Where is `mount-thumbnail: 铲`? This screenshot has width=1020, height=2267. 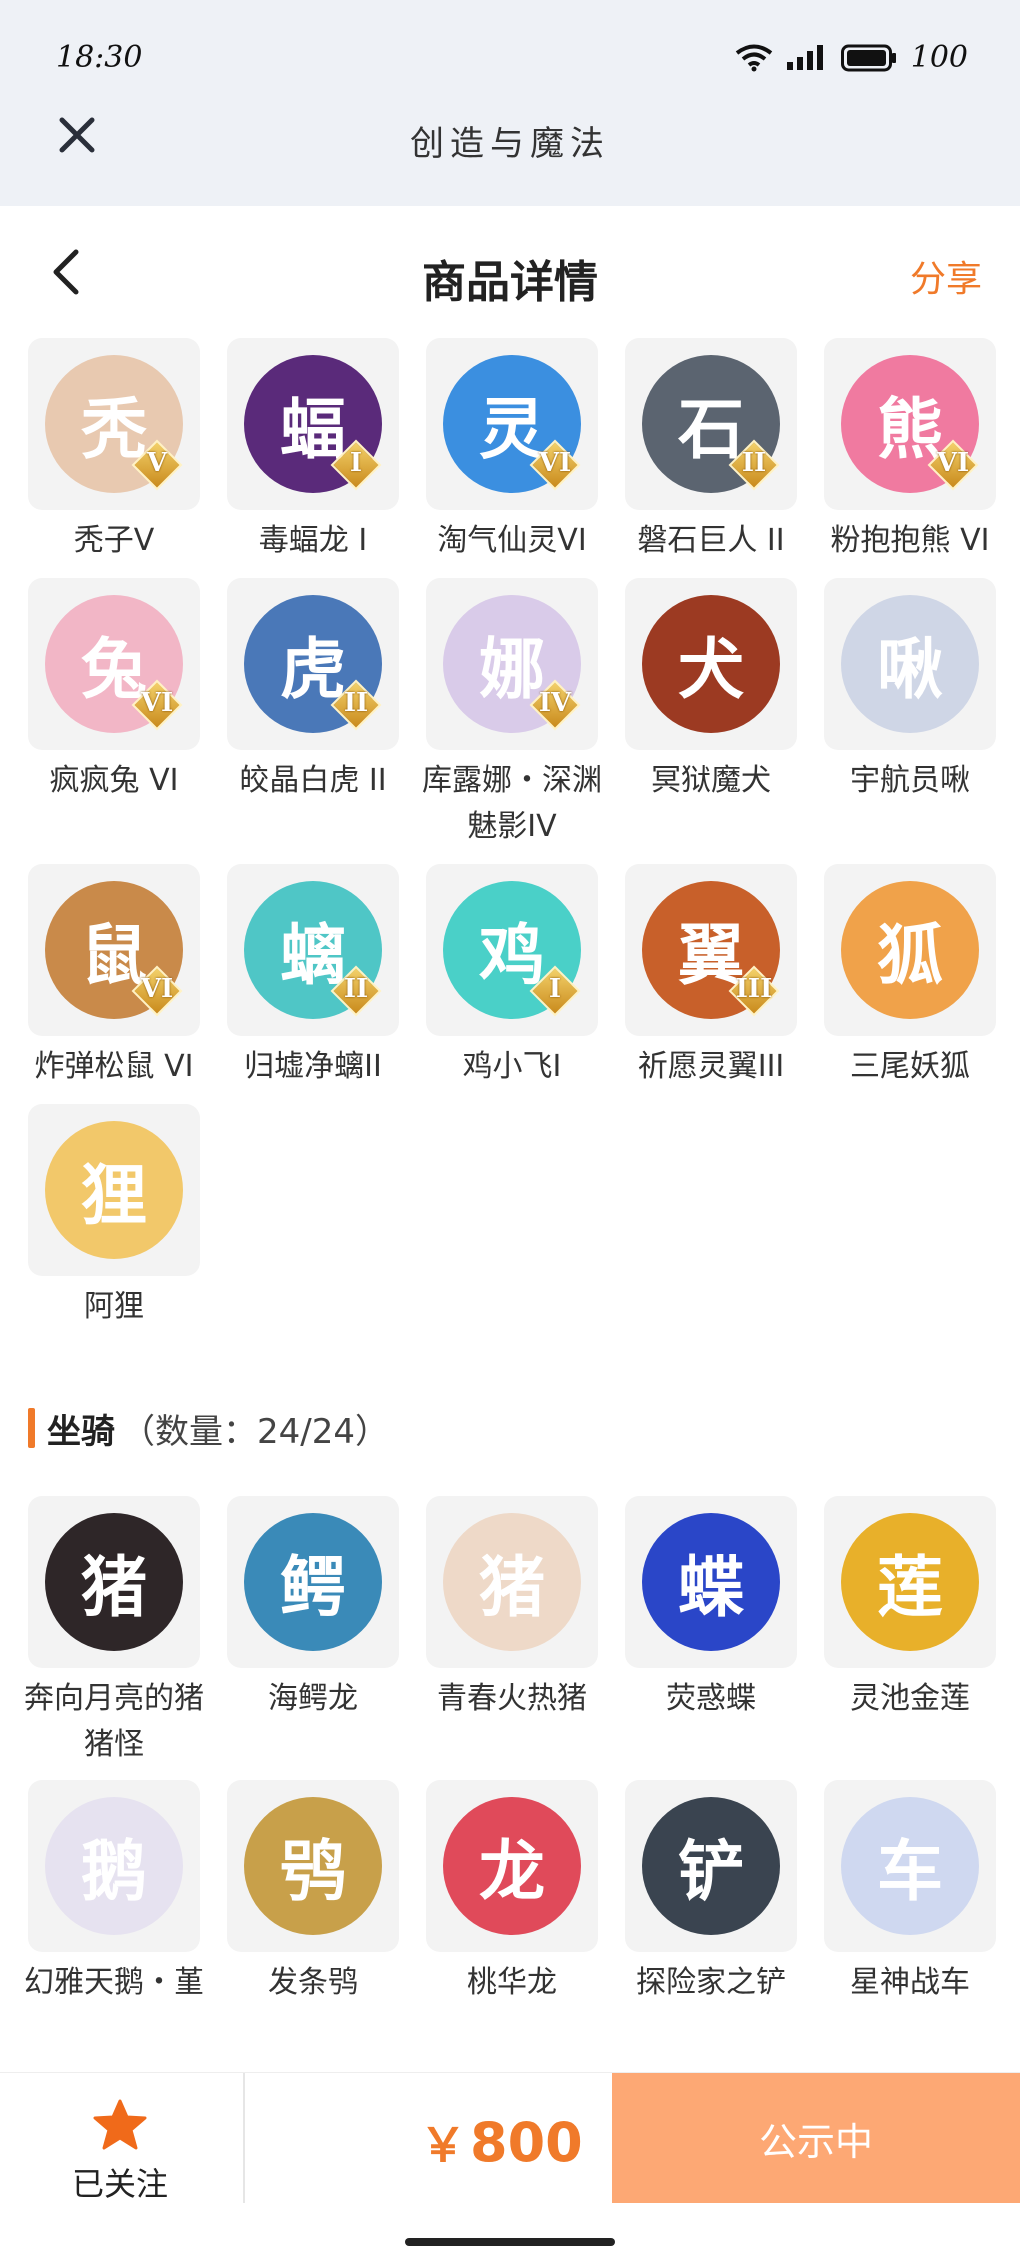 mount-thumbnail: 铲 is located at coordinates (711, 1866).